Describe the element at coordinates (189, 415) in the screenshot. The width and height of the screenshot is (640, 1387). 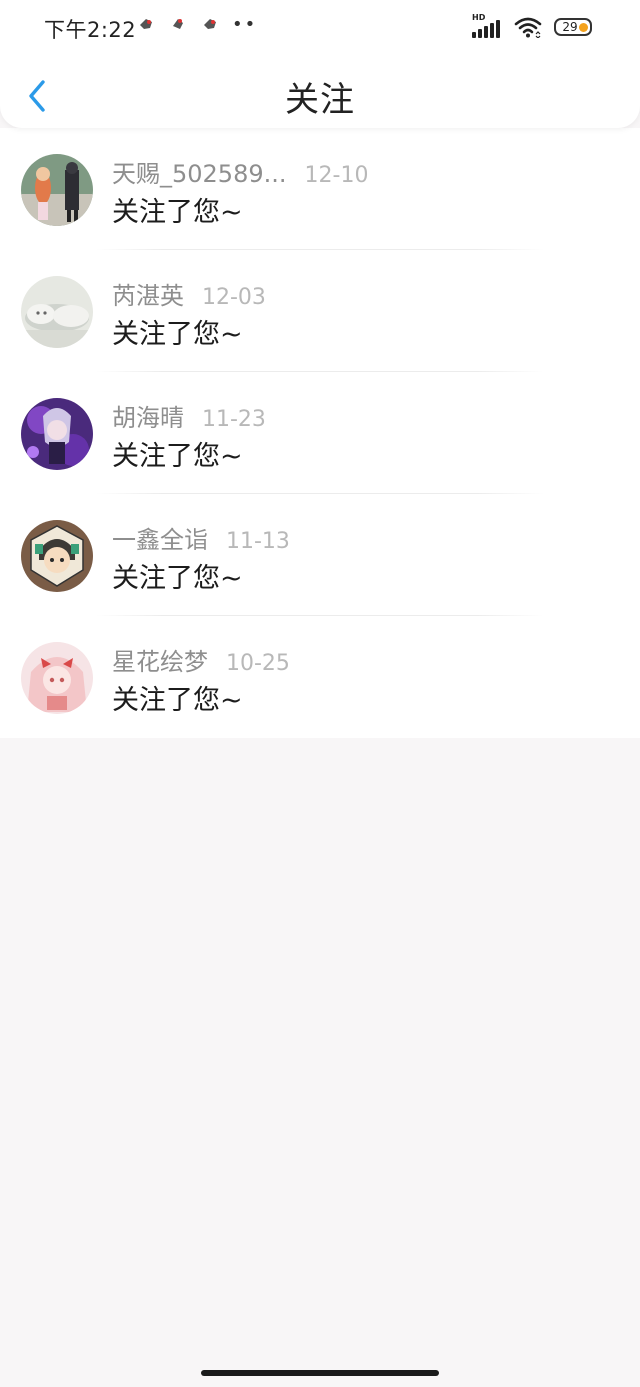
I see `name-line: 胡海晴 11-23` at that location.